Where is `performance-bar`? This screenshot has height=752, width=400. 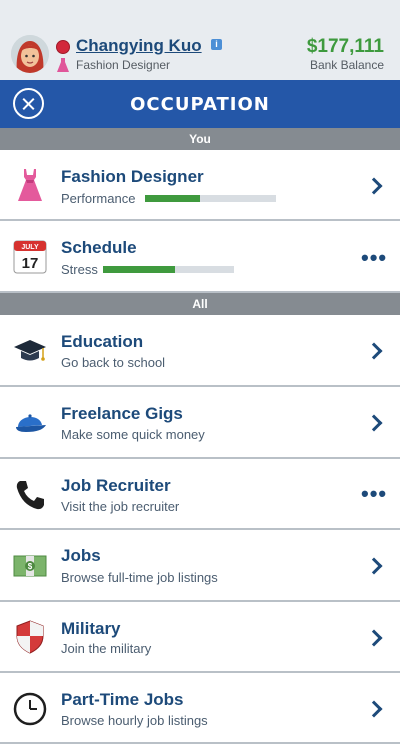 performance-bar is located at coordinates (210, 198).